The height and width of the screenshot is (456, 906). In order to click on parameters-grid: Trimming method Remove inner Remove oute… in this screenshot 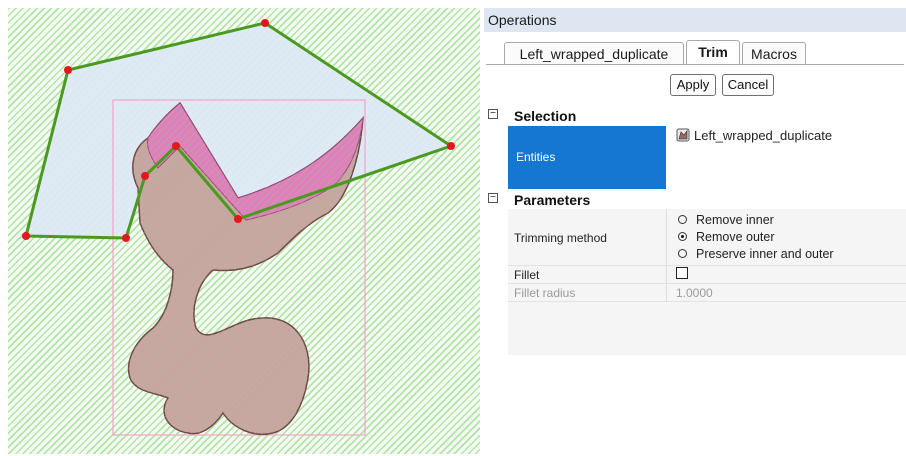, I will do `click(707, 282)`.